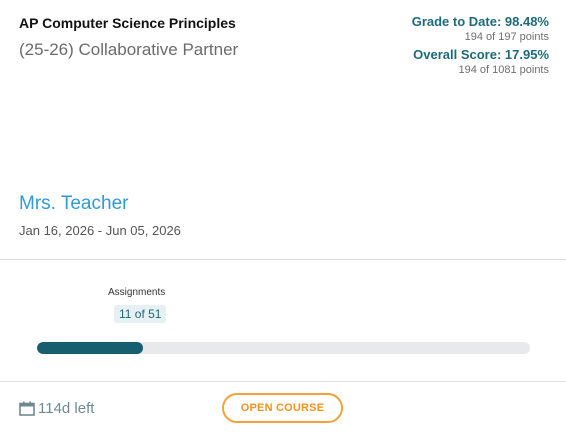  Describe the element at coordinates (503, 70) in the screenshot. I see `overall-score-points: 194 of 1081 points` at that location.